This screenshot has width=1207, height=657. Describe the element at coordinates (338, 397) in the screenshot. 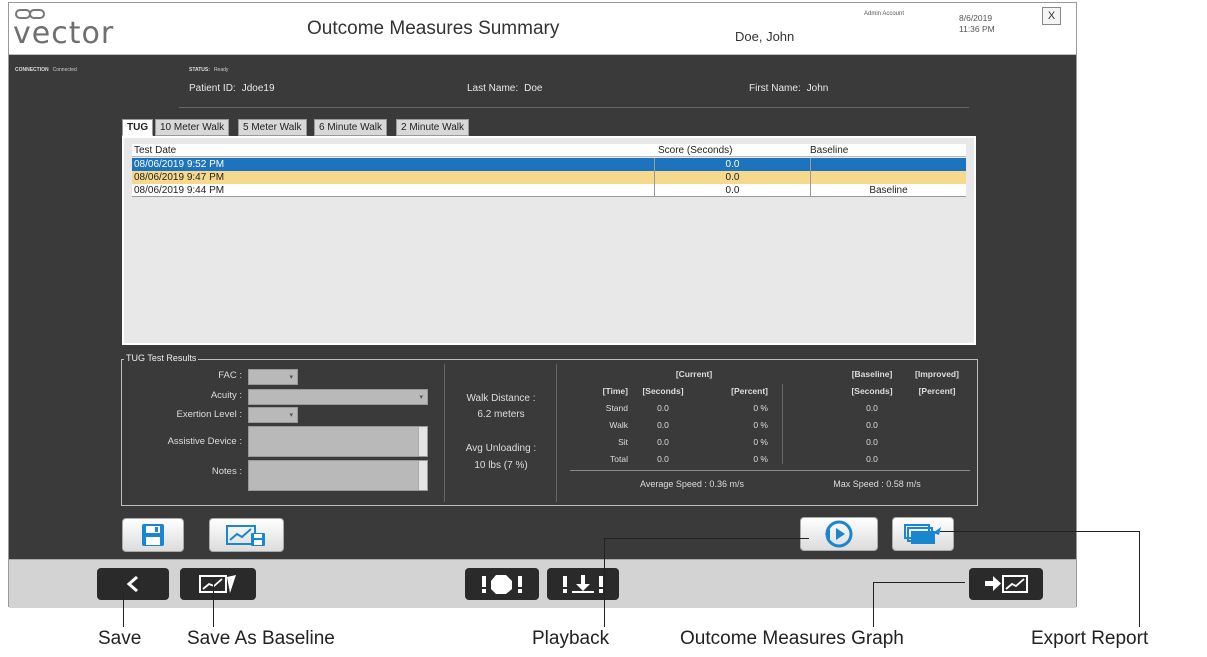

I see `acuity-select: ▾` at that location.